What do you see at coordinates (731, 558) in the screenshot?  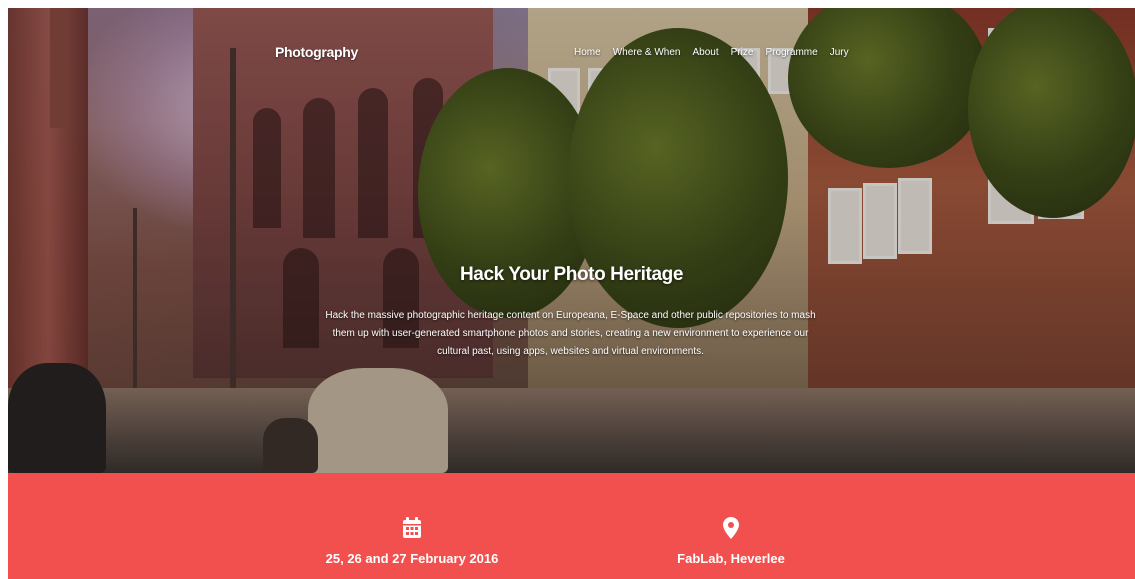 I see `event-location-text: FabLab, Heverlee` at bounding box center [731, 558].